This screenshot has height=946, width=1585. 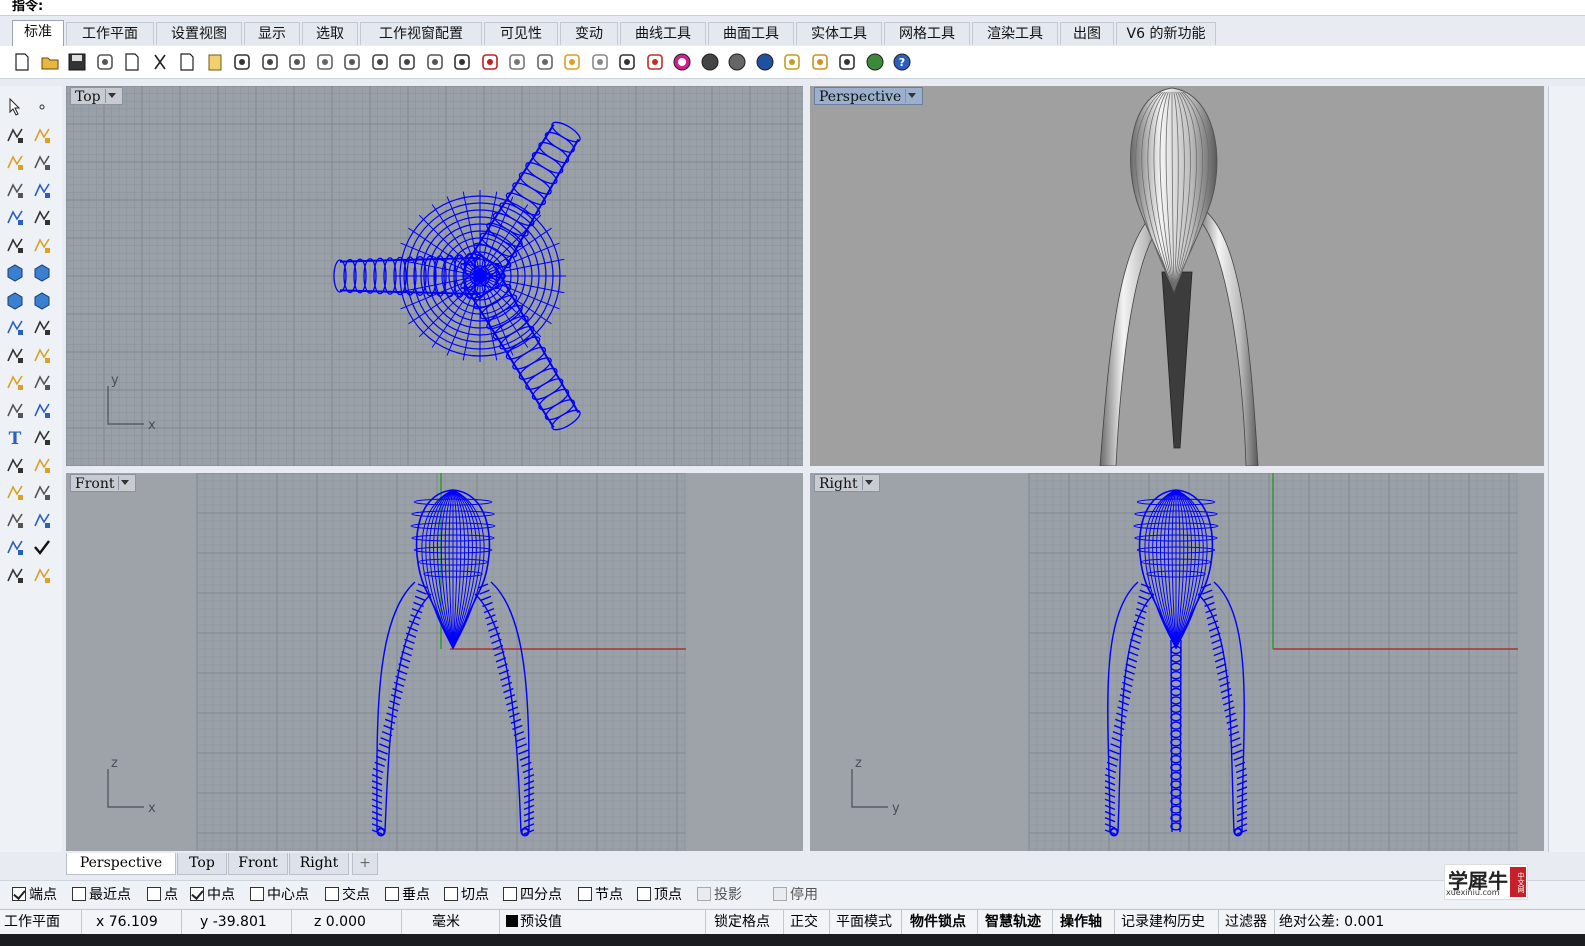 I want to click on ribbon-tab-12: 渲染工具, so click(x=1015, y=33).